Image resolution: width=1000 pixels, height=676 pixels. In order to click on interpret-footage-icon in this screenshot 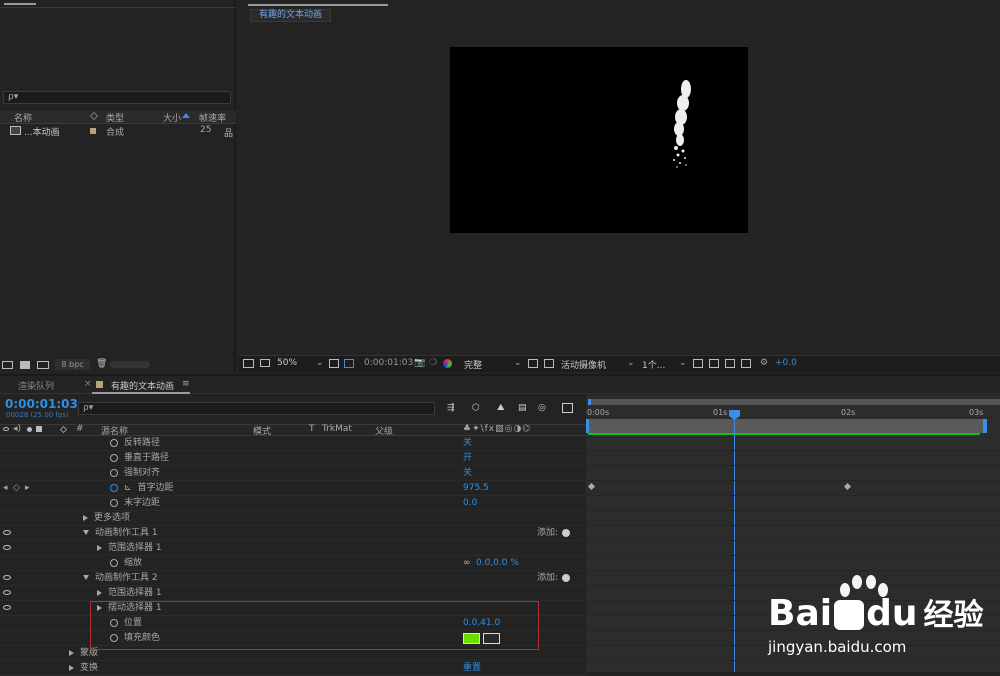, I will do `click(7, 365)`.